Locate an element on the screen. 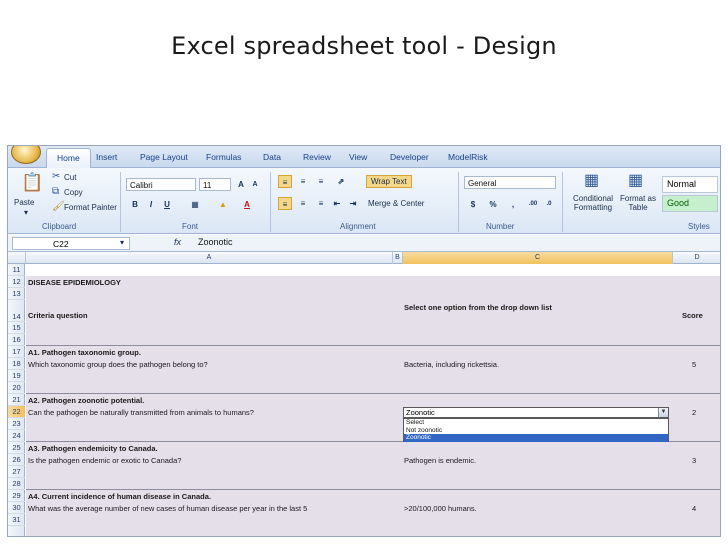 Image resolution: width=728 pixels, height=546 pixels. name-box: C22 is located at coordinates (71, 243).